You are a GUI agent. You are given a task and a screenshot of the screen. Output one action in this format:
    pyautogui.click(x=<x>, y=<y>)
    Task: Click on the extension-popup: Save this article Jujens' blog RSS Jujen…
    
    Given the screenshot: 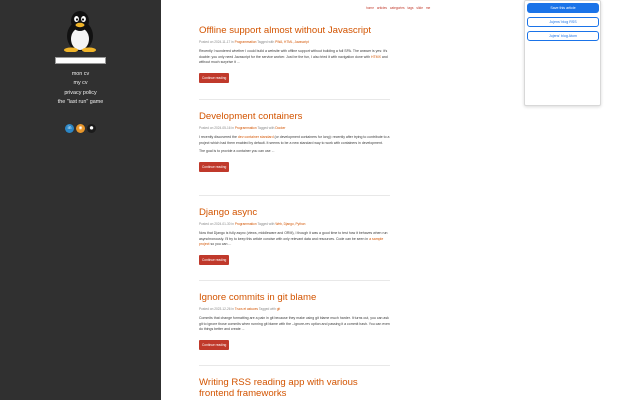 What is the action you would take?
    pyautogui.click(x=562, y=53)
    